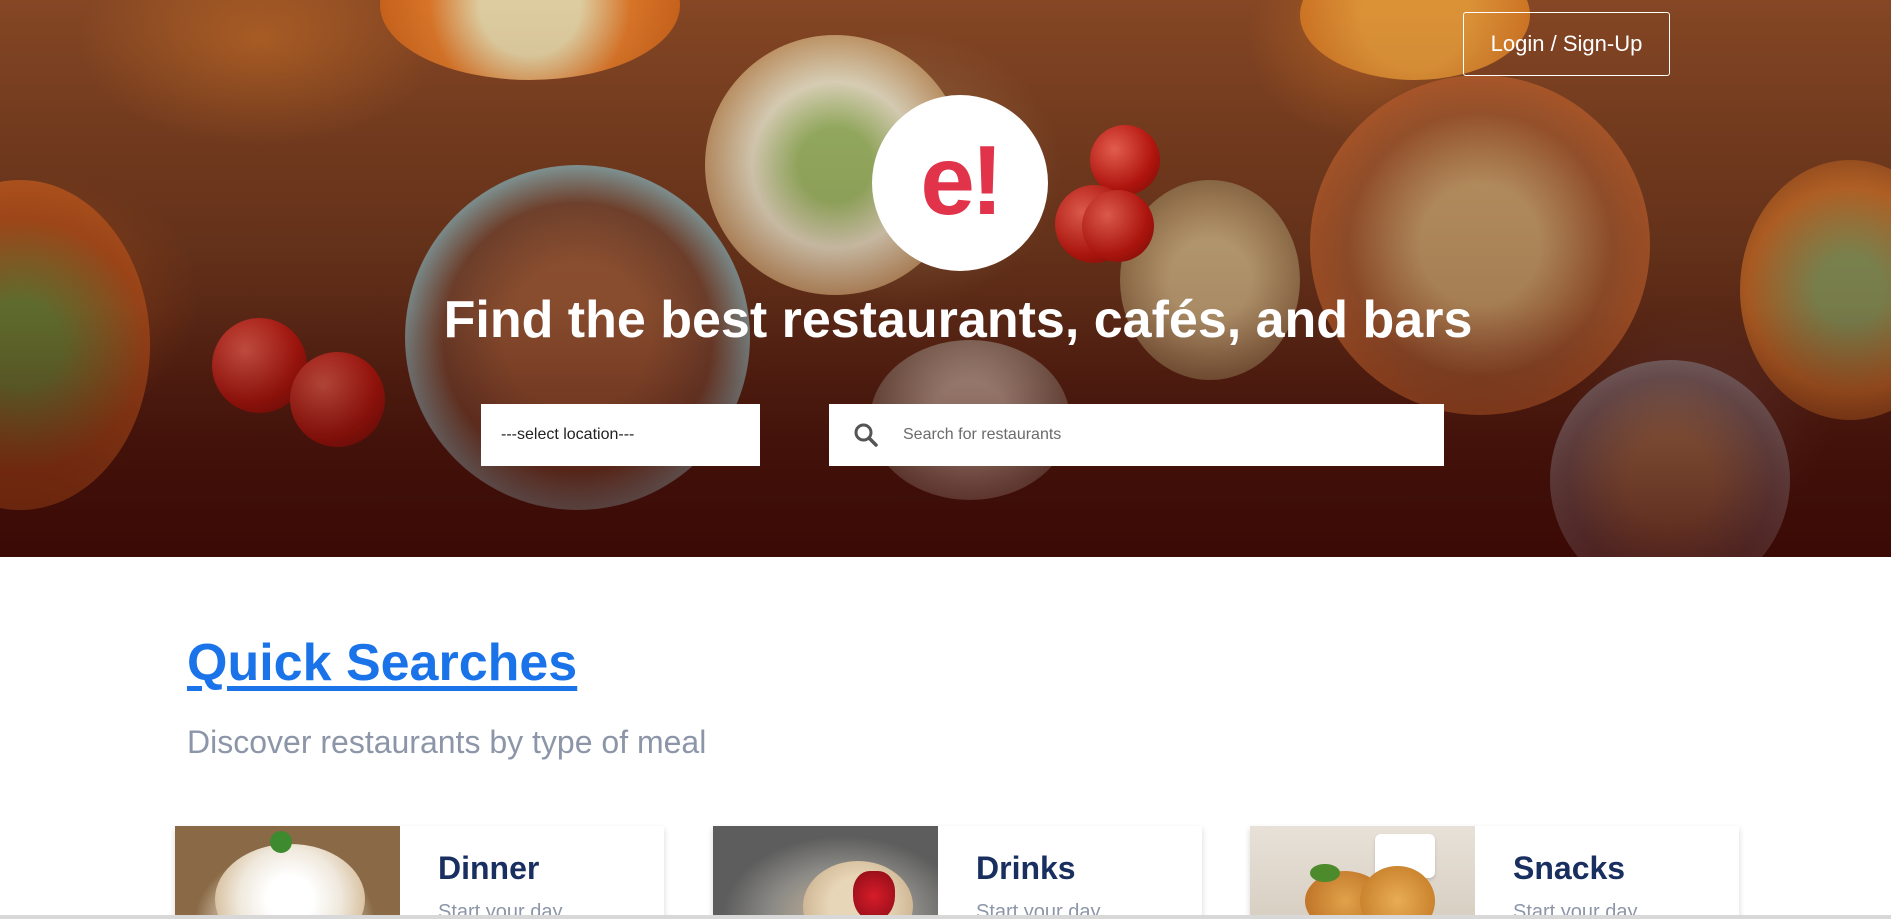  What do you see at coordinates (1566, 44) in the screenshot?
I see `login-signup-button: Login / Sign-Up` at bounding box center [1566, 44].